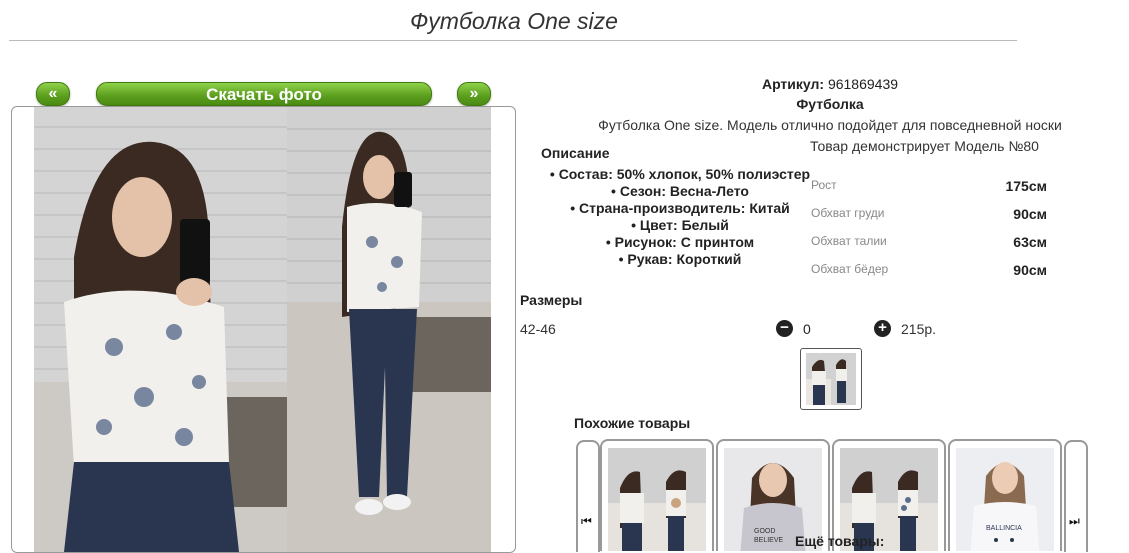 This screenshot has width=1129, height=553. What do you see at coordinates (849, 241) in the screenshot?
I see `param-label: Обхват талии` at bounding box center [849, 241].